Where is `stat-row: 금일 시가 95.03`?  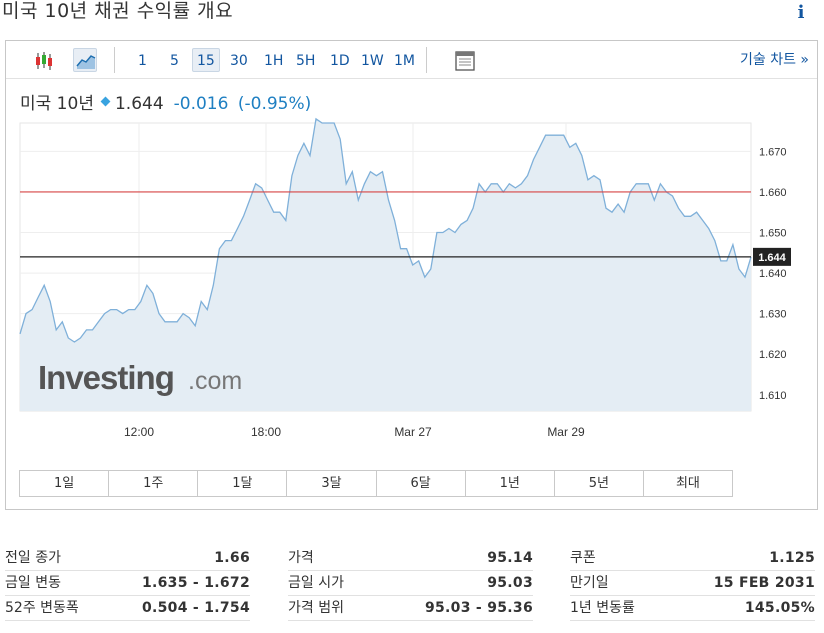 stat-row: 금일 시가 95.03 is located at coordinates (410, 583).